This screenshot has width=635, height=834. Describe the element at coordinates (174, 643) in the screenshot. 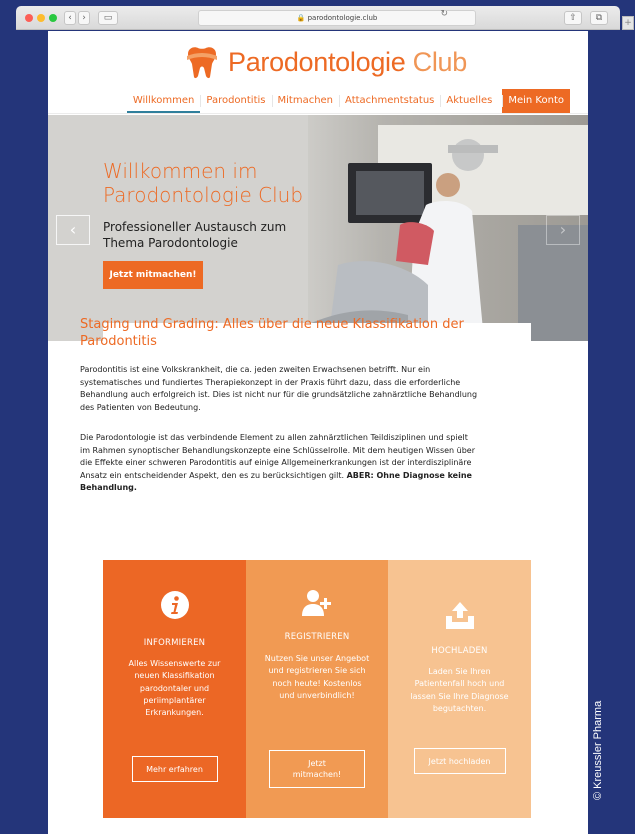

I see `feature-heading-informieren: INFORMIEREN` at that location.